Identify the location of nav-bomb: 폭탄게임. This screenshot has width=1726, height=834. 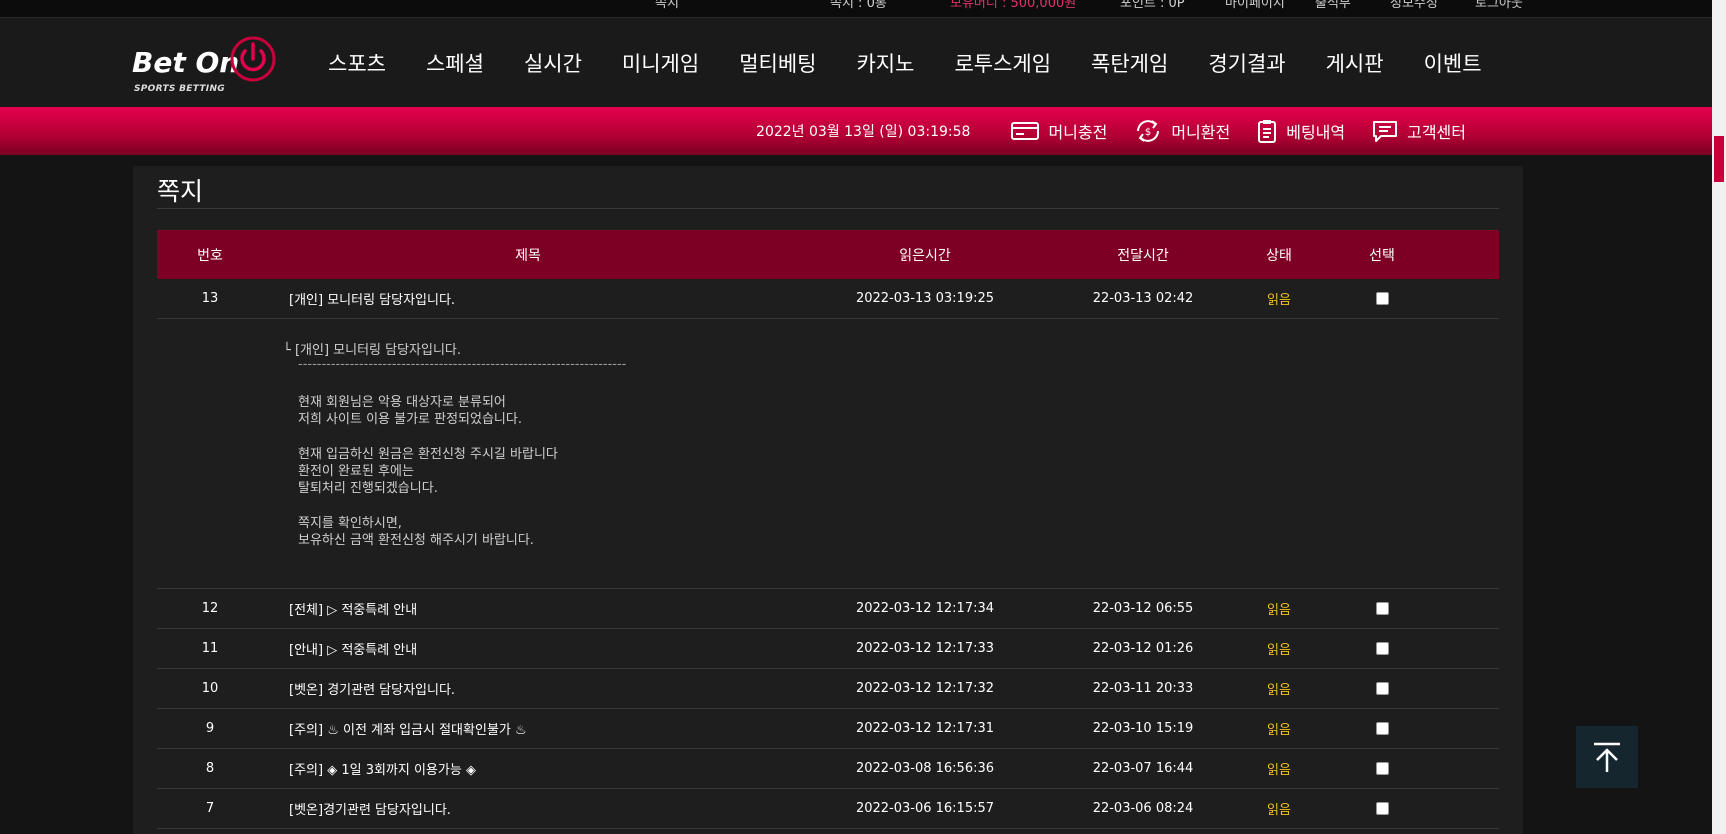
(1129, 63).